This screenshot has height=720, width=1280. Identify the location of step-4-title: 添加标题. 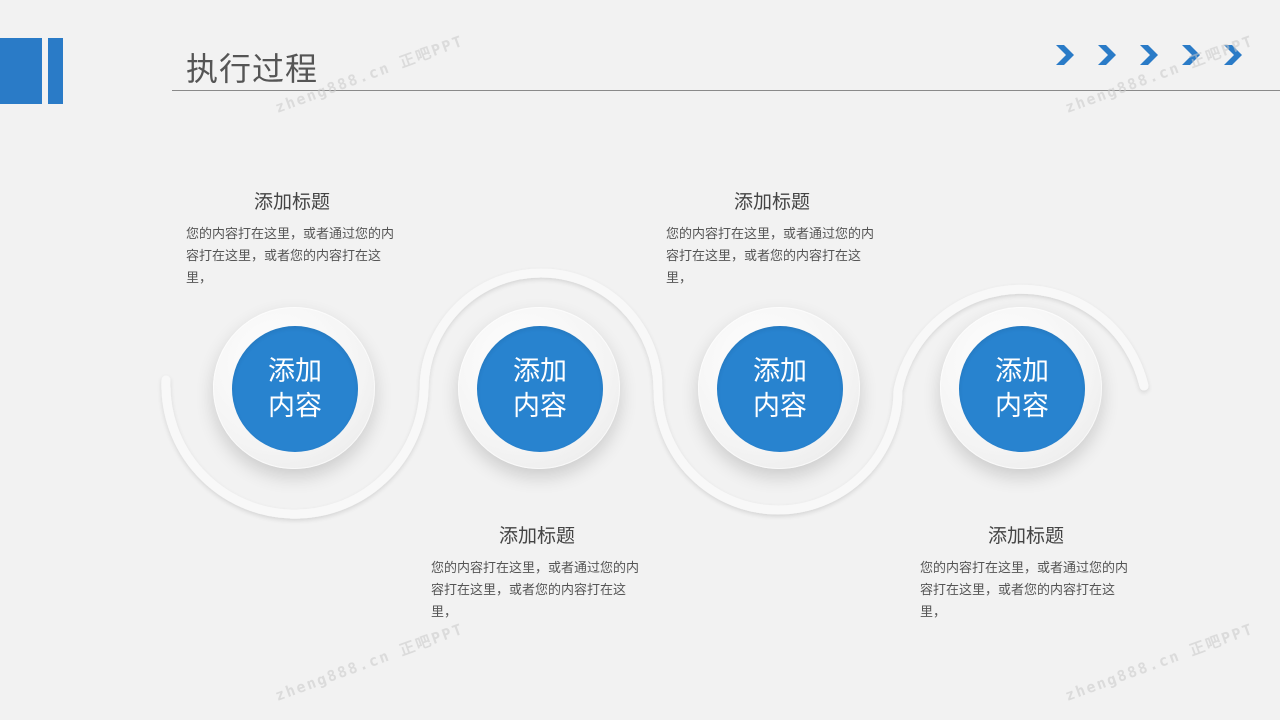
(1025, 536).